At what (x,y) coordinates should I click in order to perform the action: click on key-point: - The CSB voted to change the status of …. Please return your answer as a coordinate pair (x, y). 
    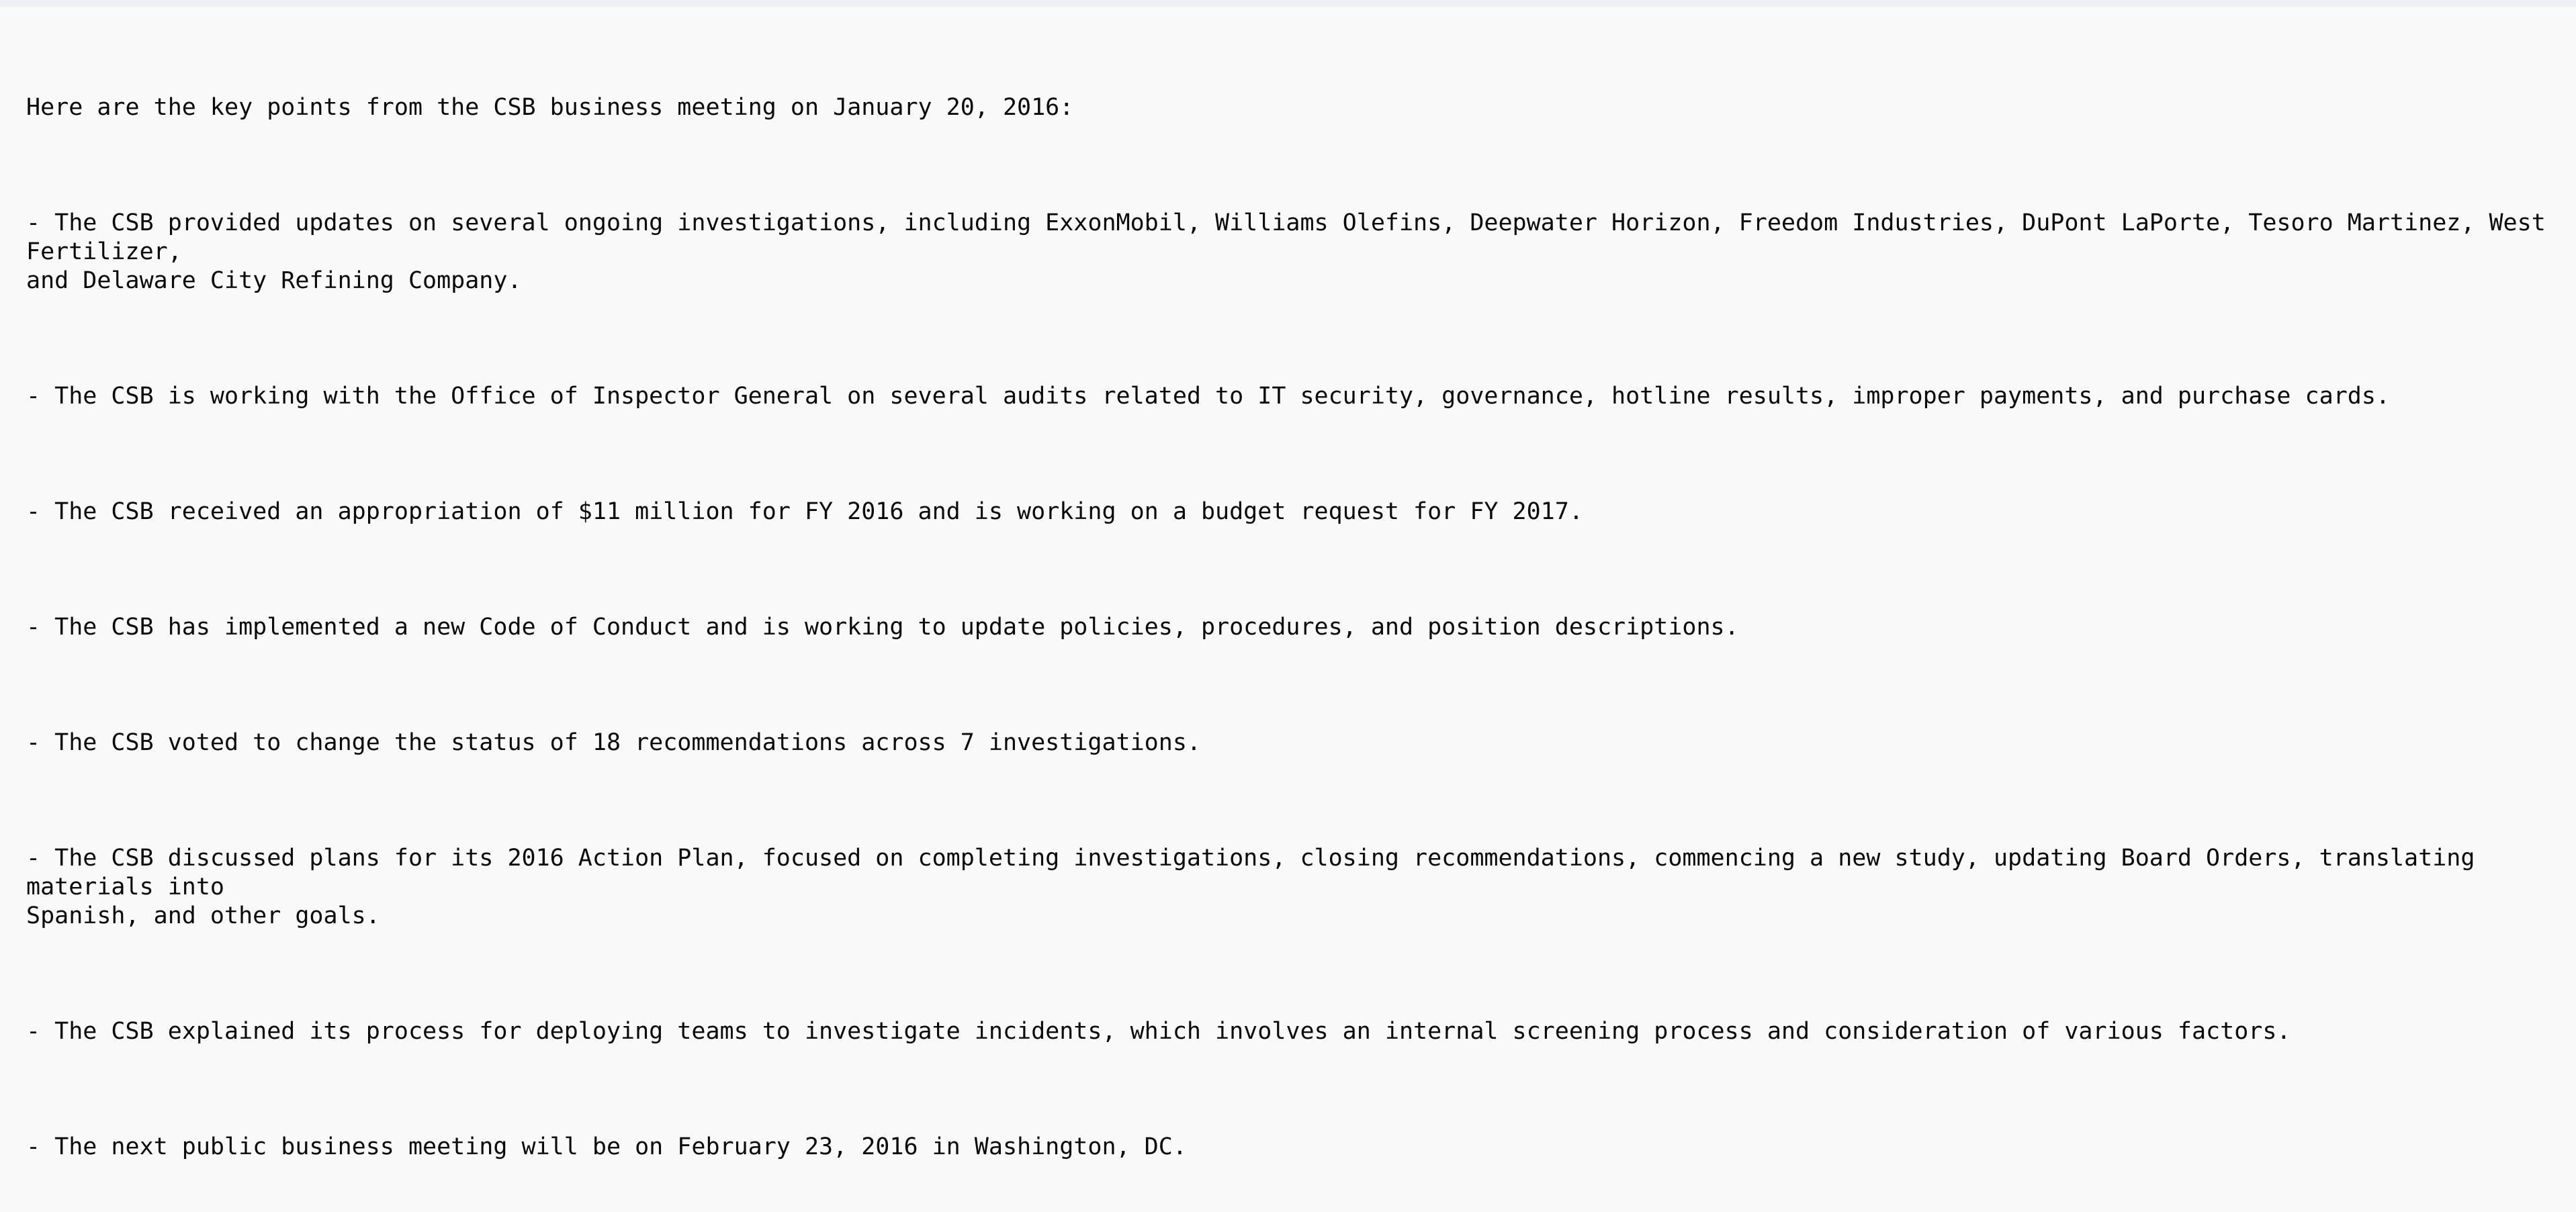
    Looking at the image, I should click on (614, 742).